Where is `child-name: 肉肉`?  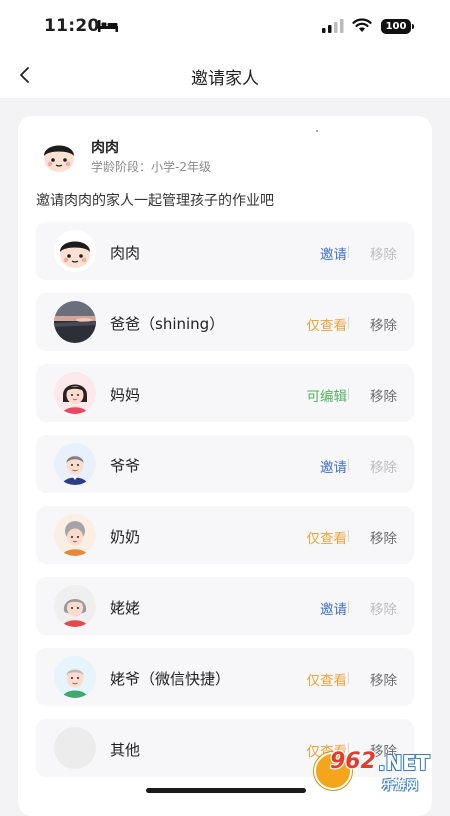
child-name: 肉肉 is located at coordinates (105, 148).